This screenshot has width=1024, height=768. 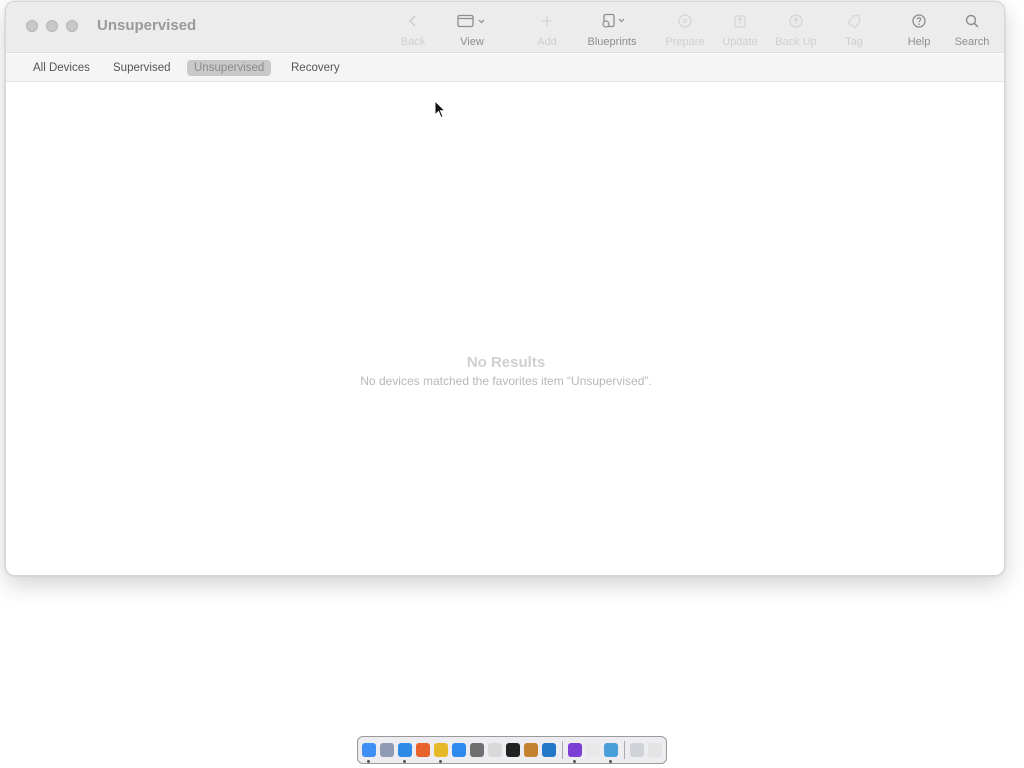 What do you see at coordinates (506, 362) in the screenshot?
I see `empty-state-title: No Results` at bounding box center [506, 362].